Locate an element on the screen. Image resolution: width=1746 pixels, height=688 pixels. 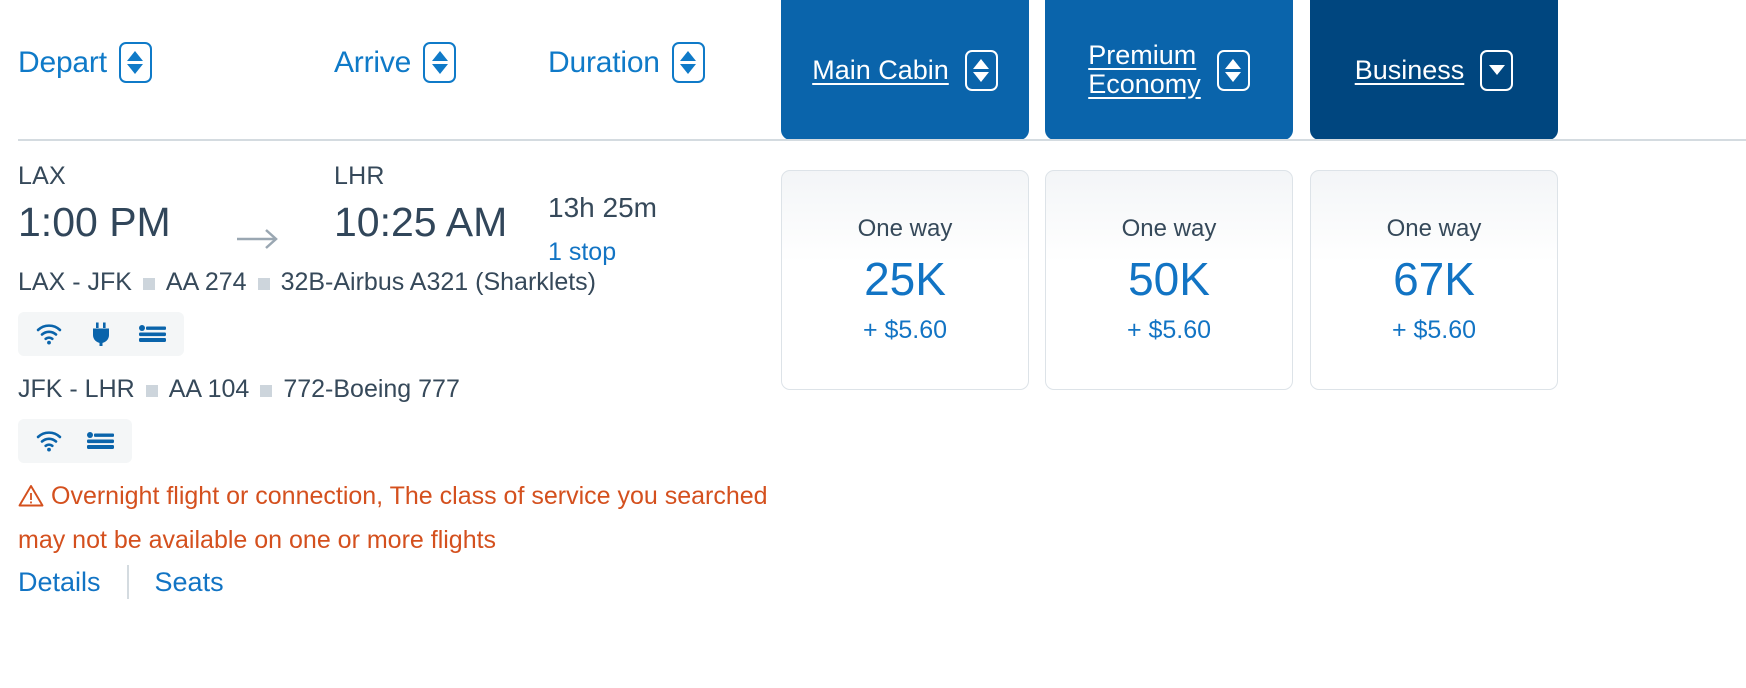
price-card-main-cabin: One way 25K + $5.60 is located at coordinates (905, 280).